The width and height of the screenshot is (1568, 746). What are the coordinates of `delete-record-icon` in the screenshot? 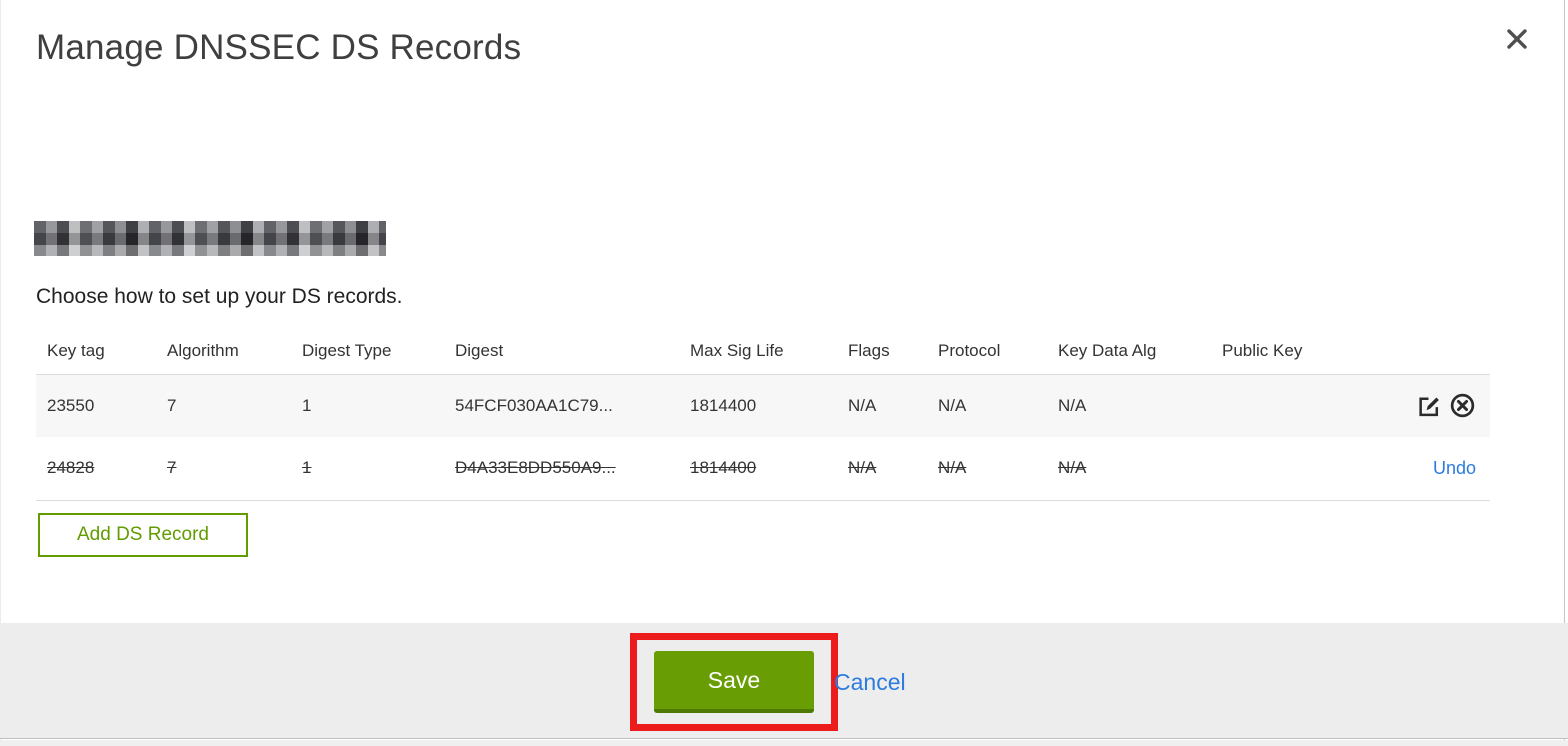 It's located at (1462, 405).